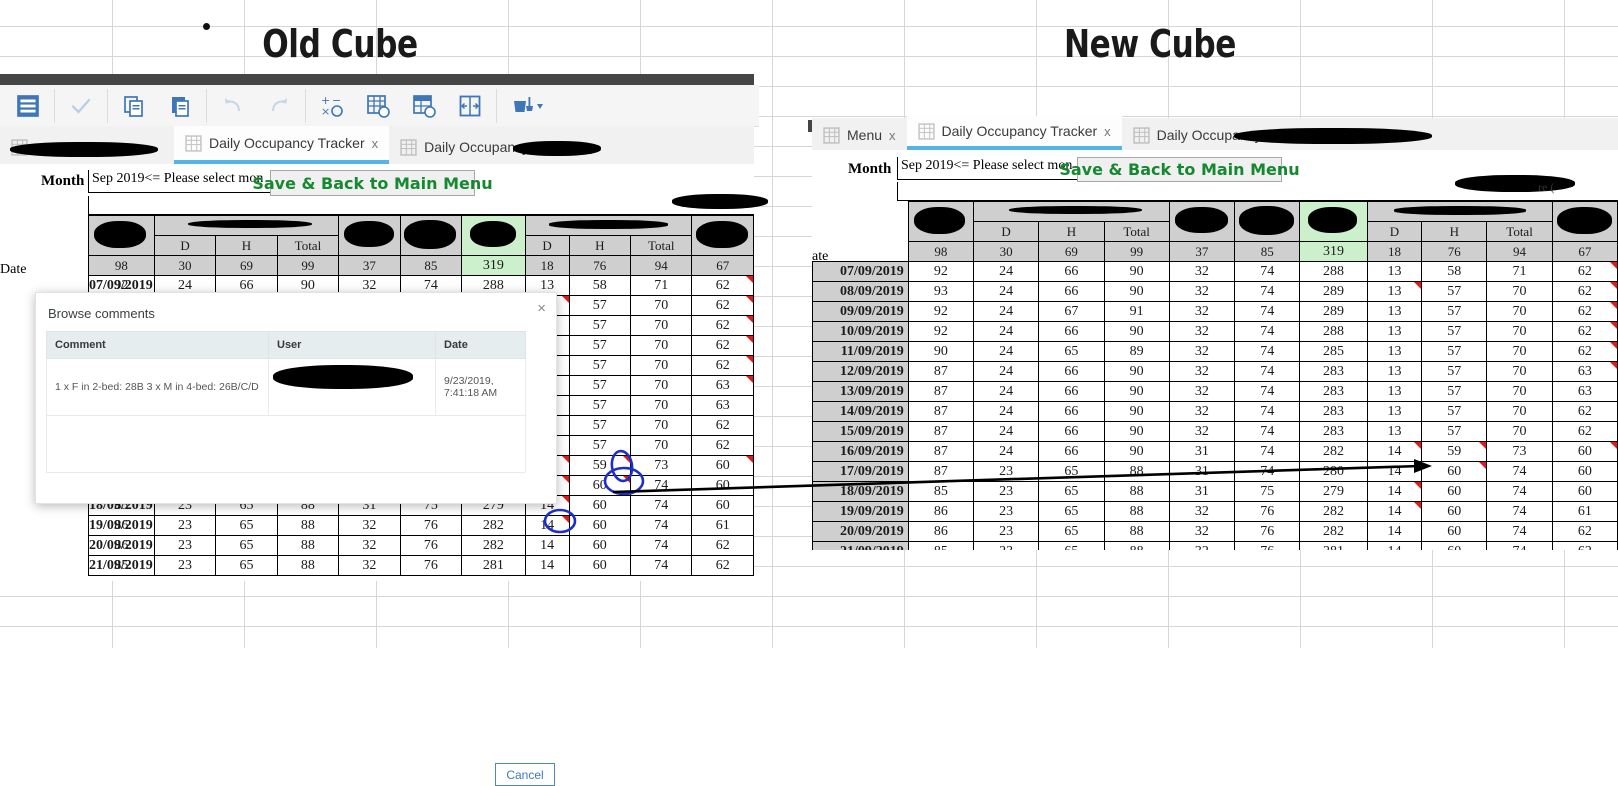 The image size is (1618, 786). What do you see at coordinates (1519, 271) in the screenshot?
I see `data-cell: 71` at bounding box center [1519, 271].